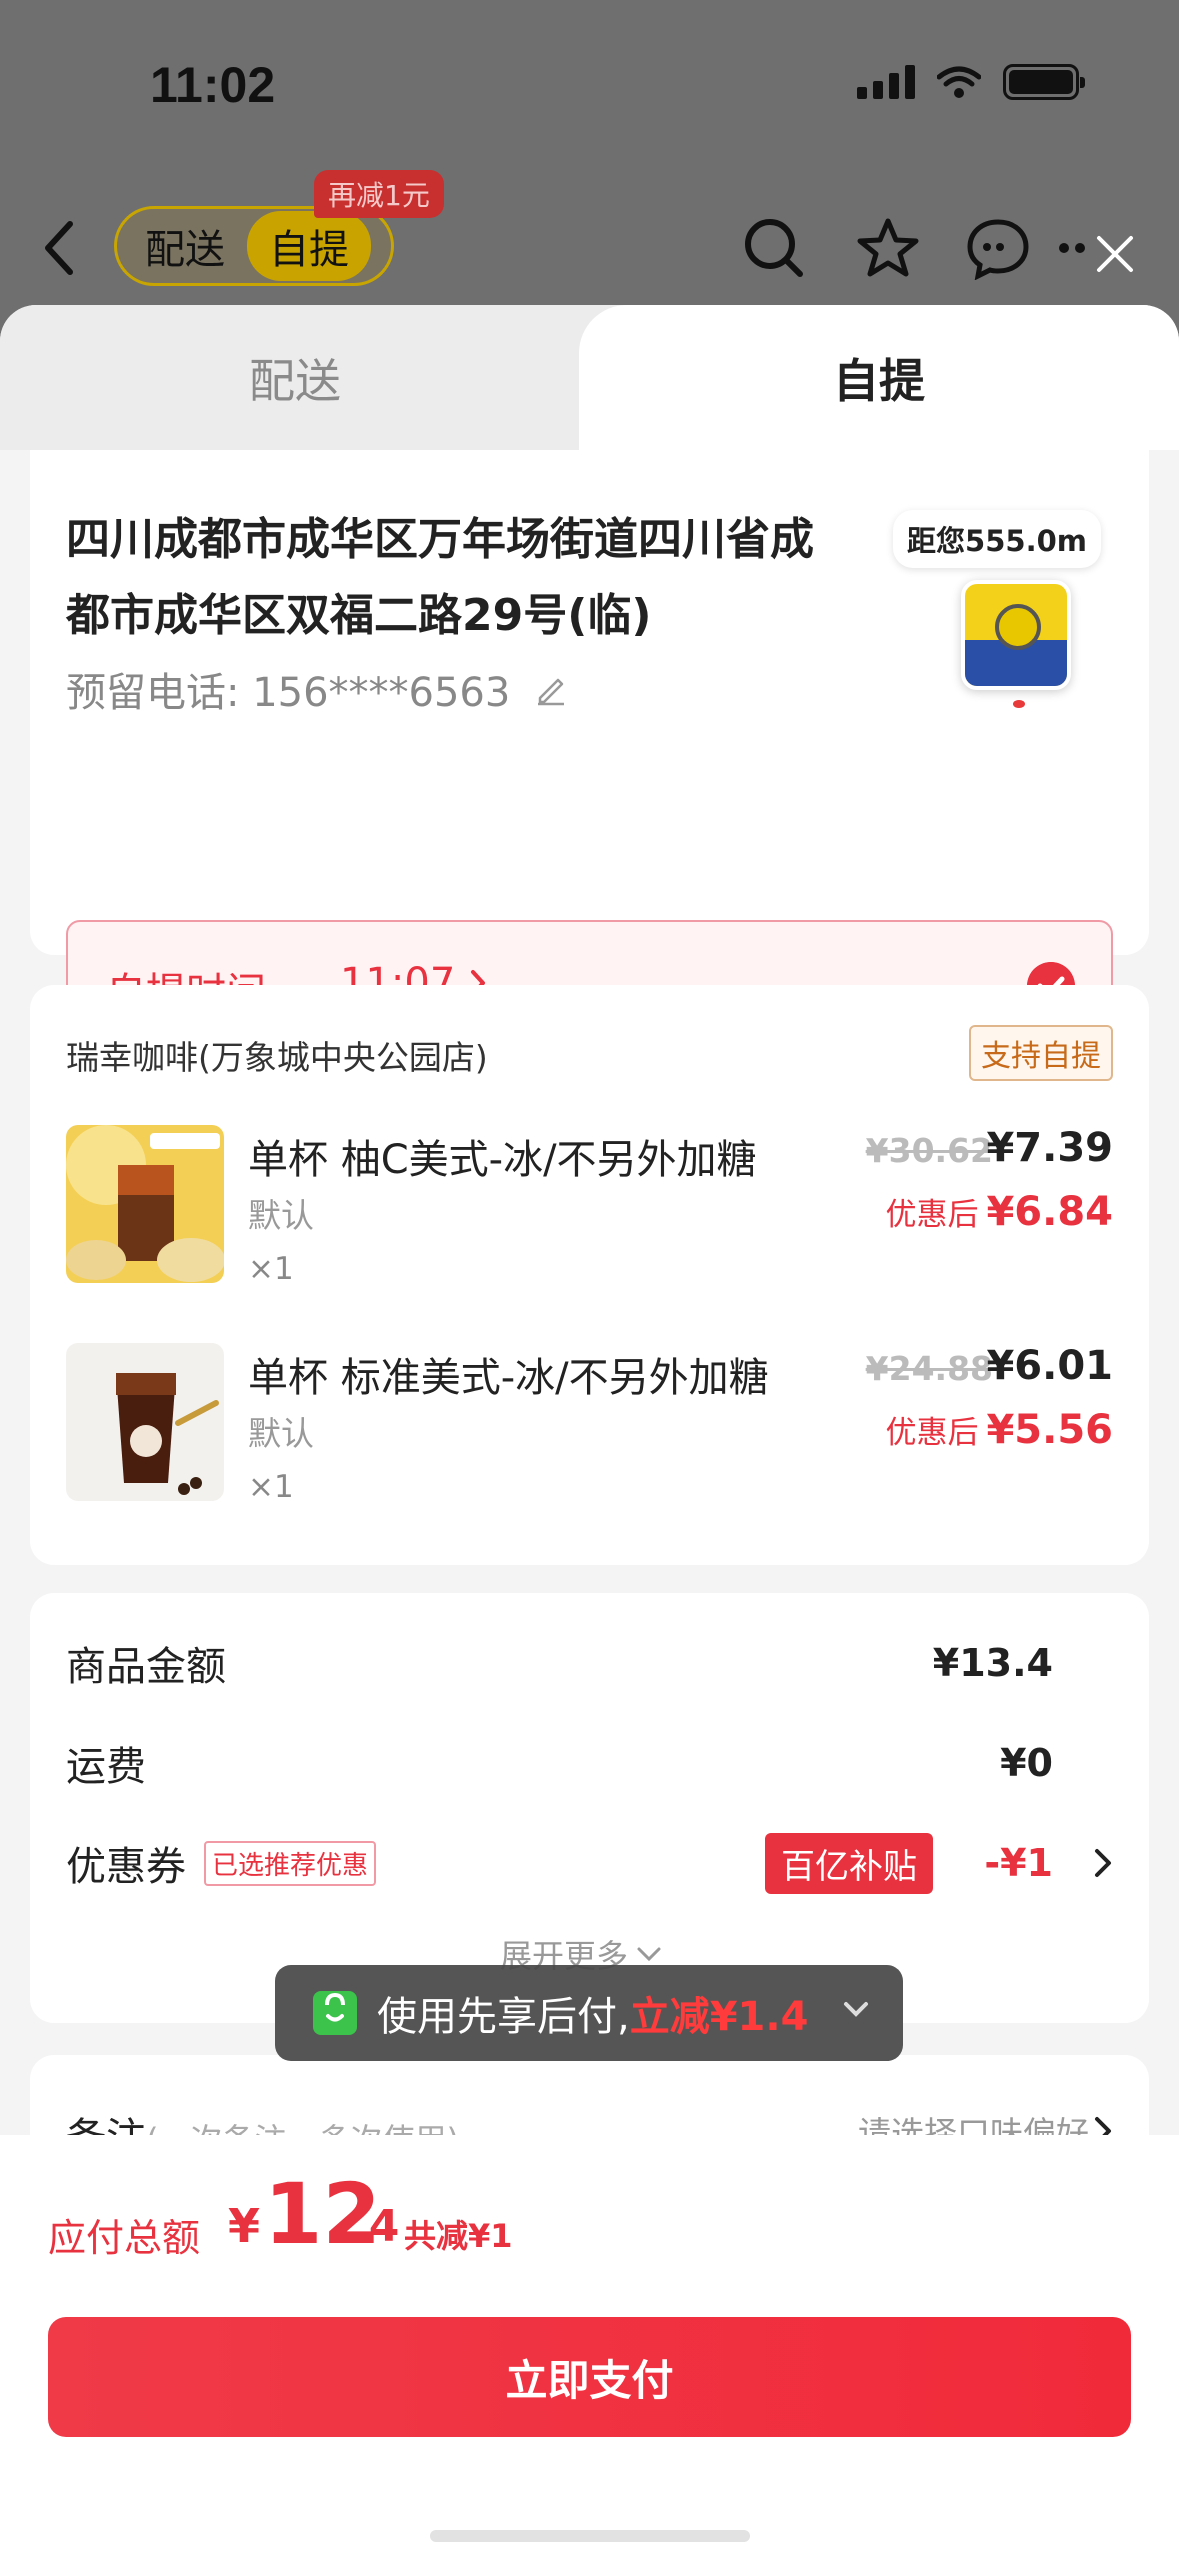  Describe the element at coordinates (929, 1368) in the screenshot. I see `original-price: ¥24.88` at that location.